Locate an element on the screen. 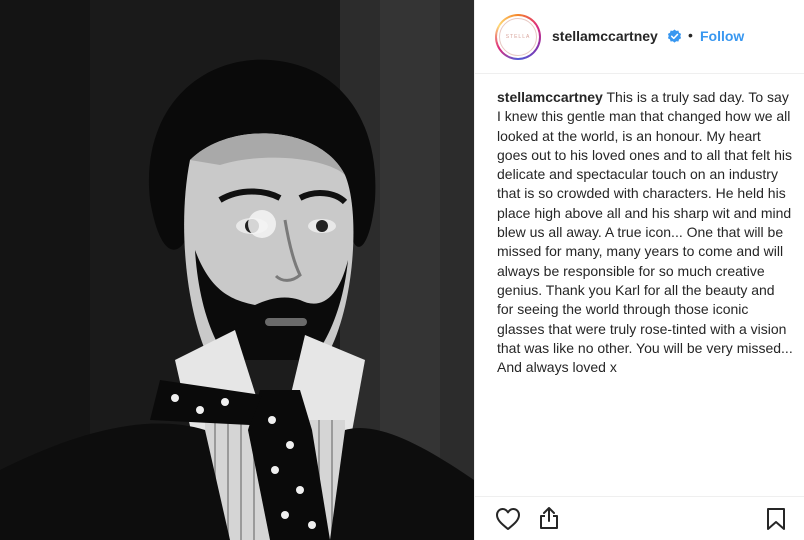 This screenshot has width=804, height=540. save-button is located at coordinates (776, 521).